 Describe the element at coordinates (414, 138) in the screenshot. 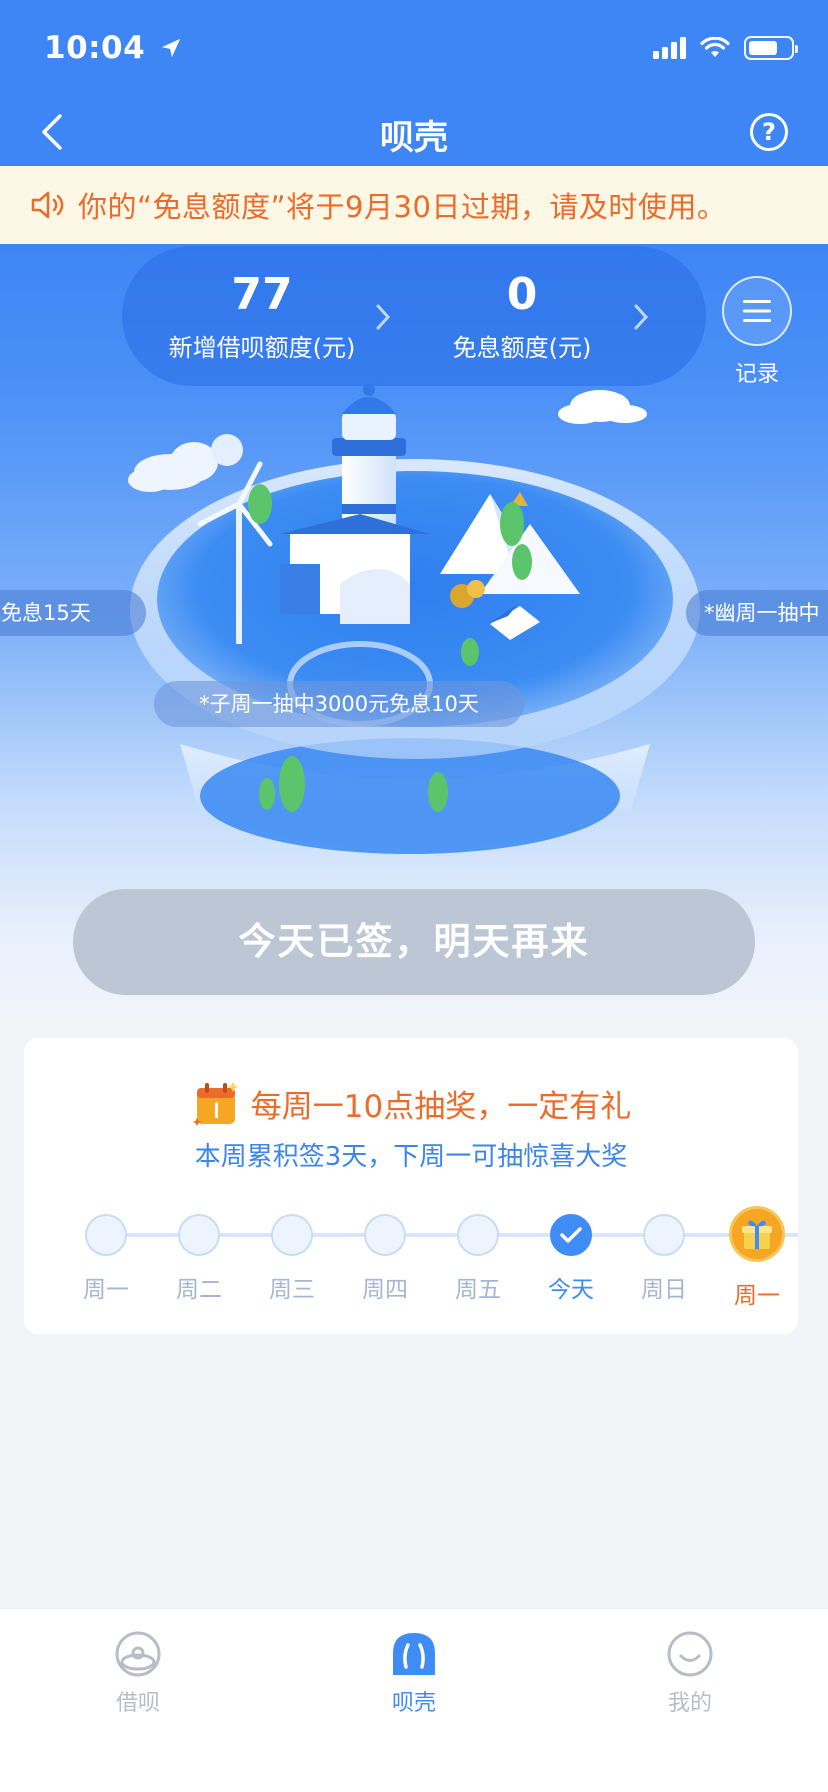

I see `page-title: 呗壳` at that location.